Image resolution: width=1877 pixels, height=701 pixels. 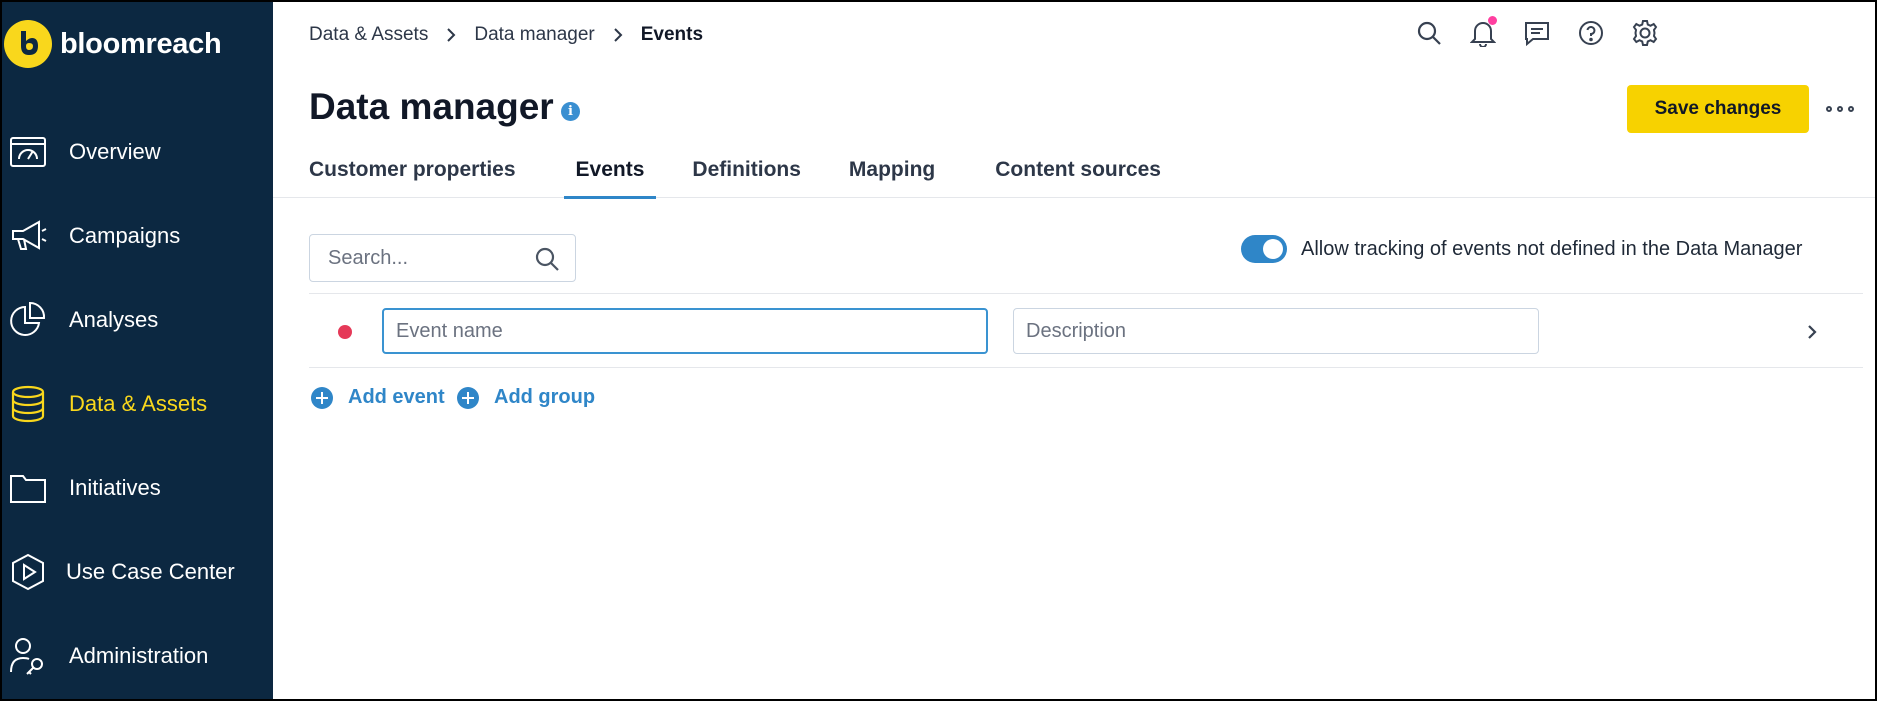 What do you see at coordinates (1537, 33) in the screenshot?
I see `chat-icon` at bounding box center [1537, 33].